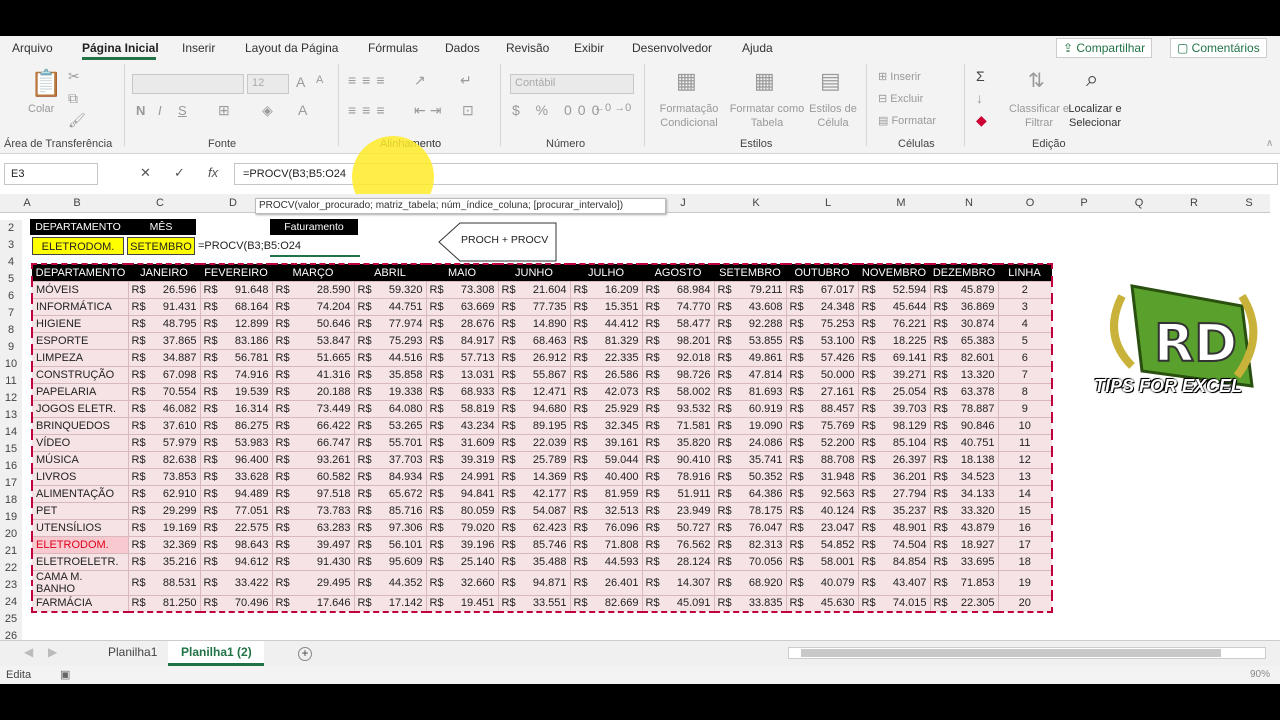  What do you see at coordinates (606, 357) in the screenshot?
I see `value-cell: R$ 22.335` at bounding box center [606, 357].